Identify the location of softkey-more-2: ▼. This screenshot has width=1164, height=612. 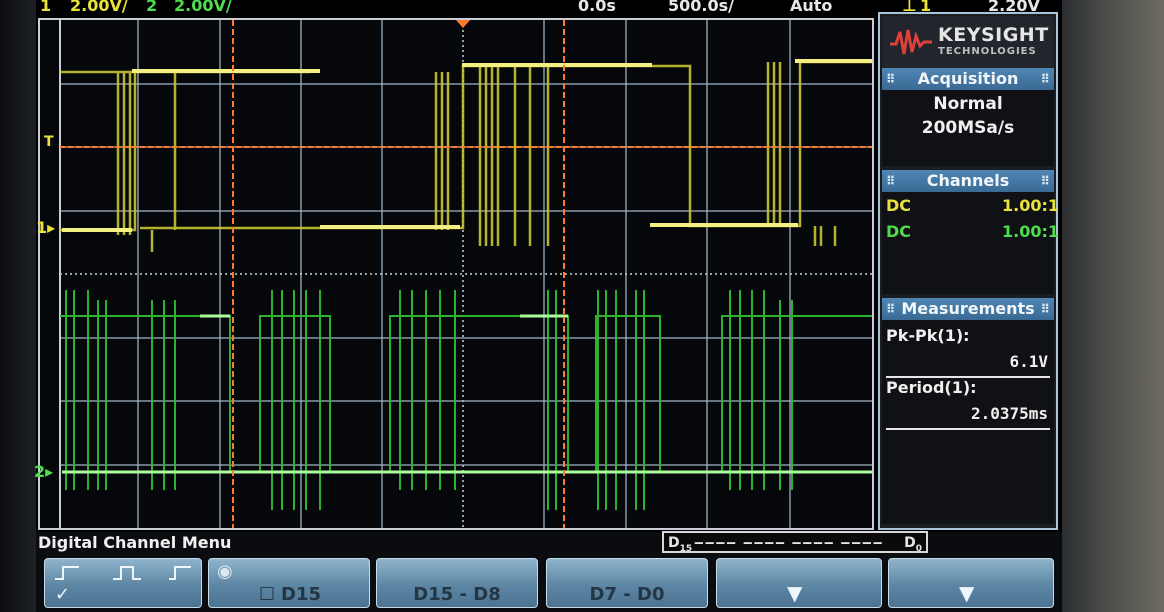
(971, 583).